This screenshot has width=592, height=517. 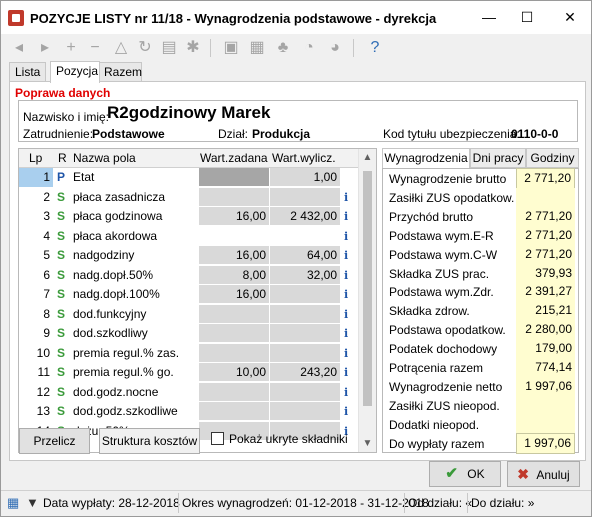 I want to click on row-lp: 6, so click(x=46, y=274).